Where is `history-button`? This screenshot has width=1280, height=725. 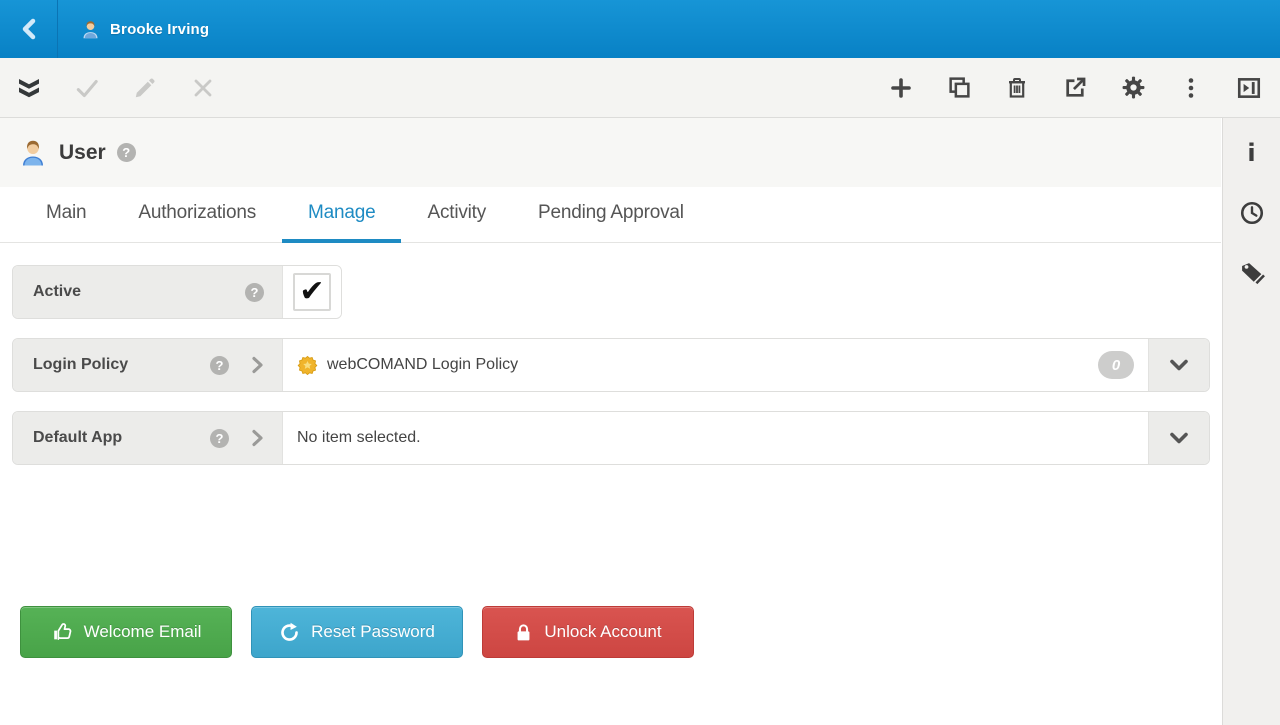
history-button is located at coordinates (1252, 213).